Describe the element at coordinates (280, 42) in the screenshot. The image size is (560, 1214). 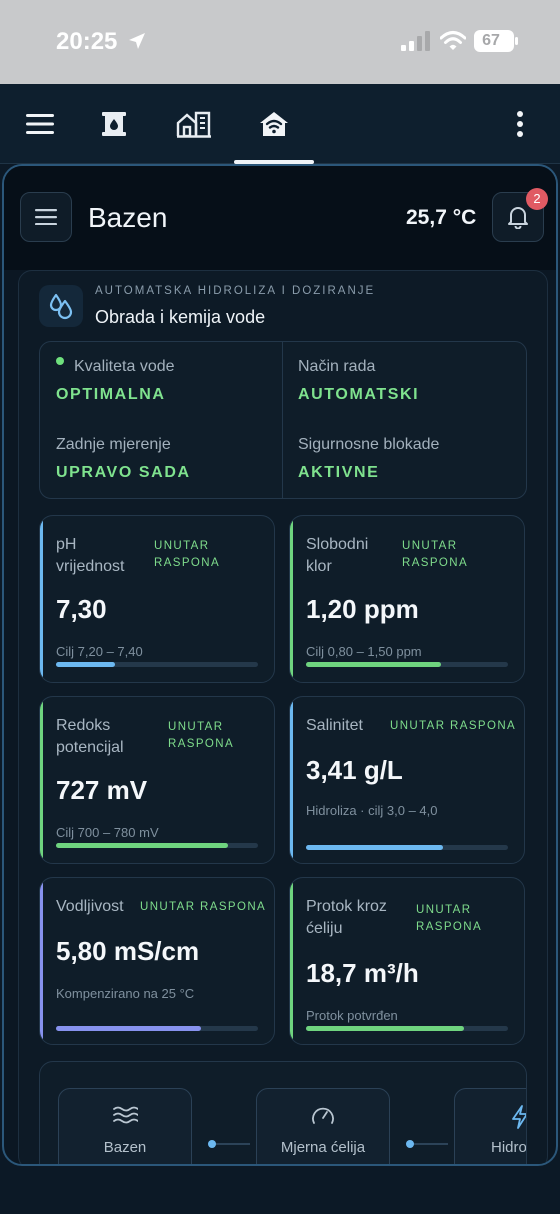
I see `status-bar: 20:25 67` at that location.